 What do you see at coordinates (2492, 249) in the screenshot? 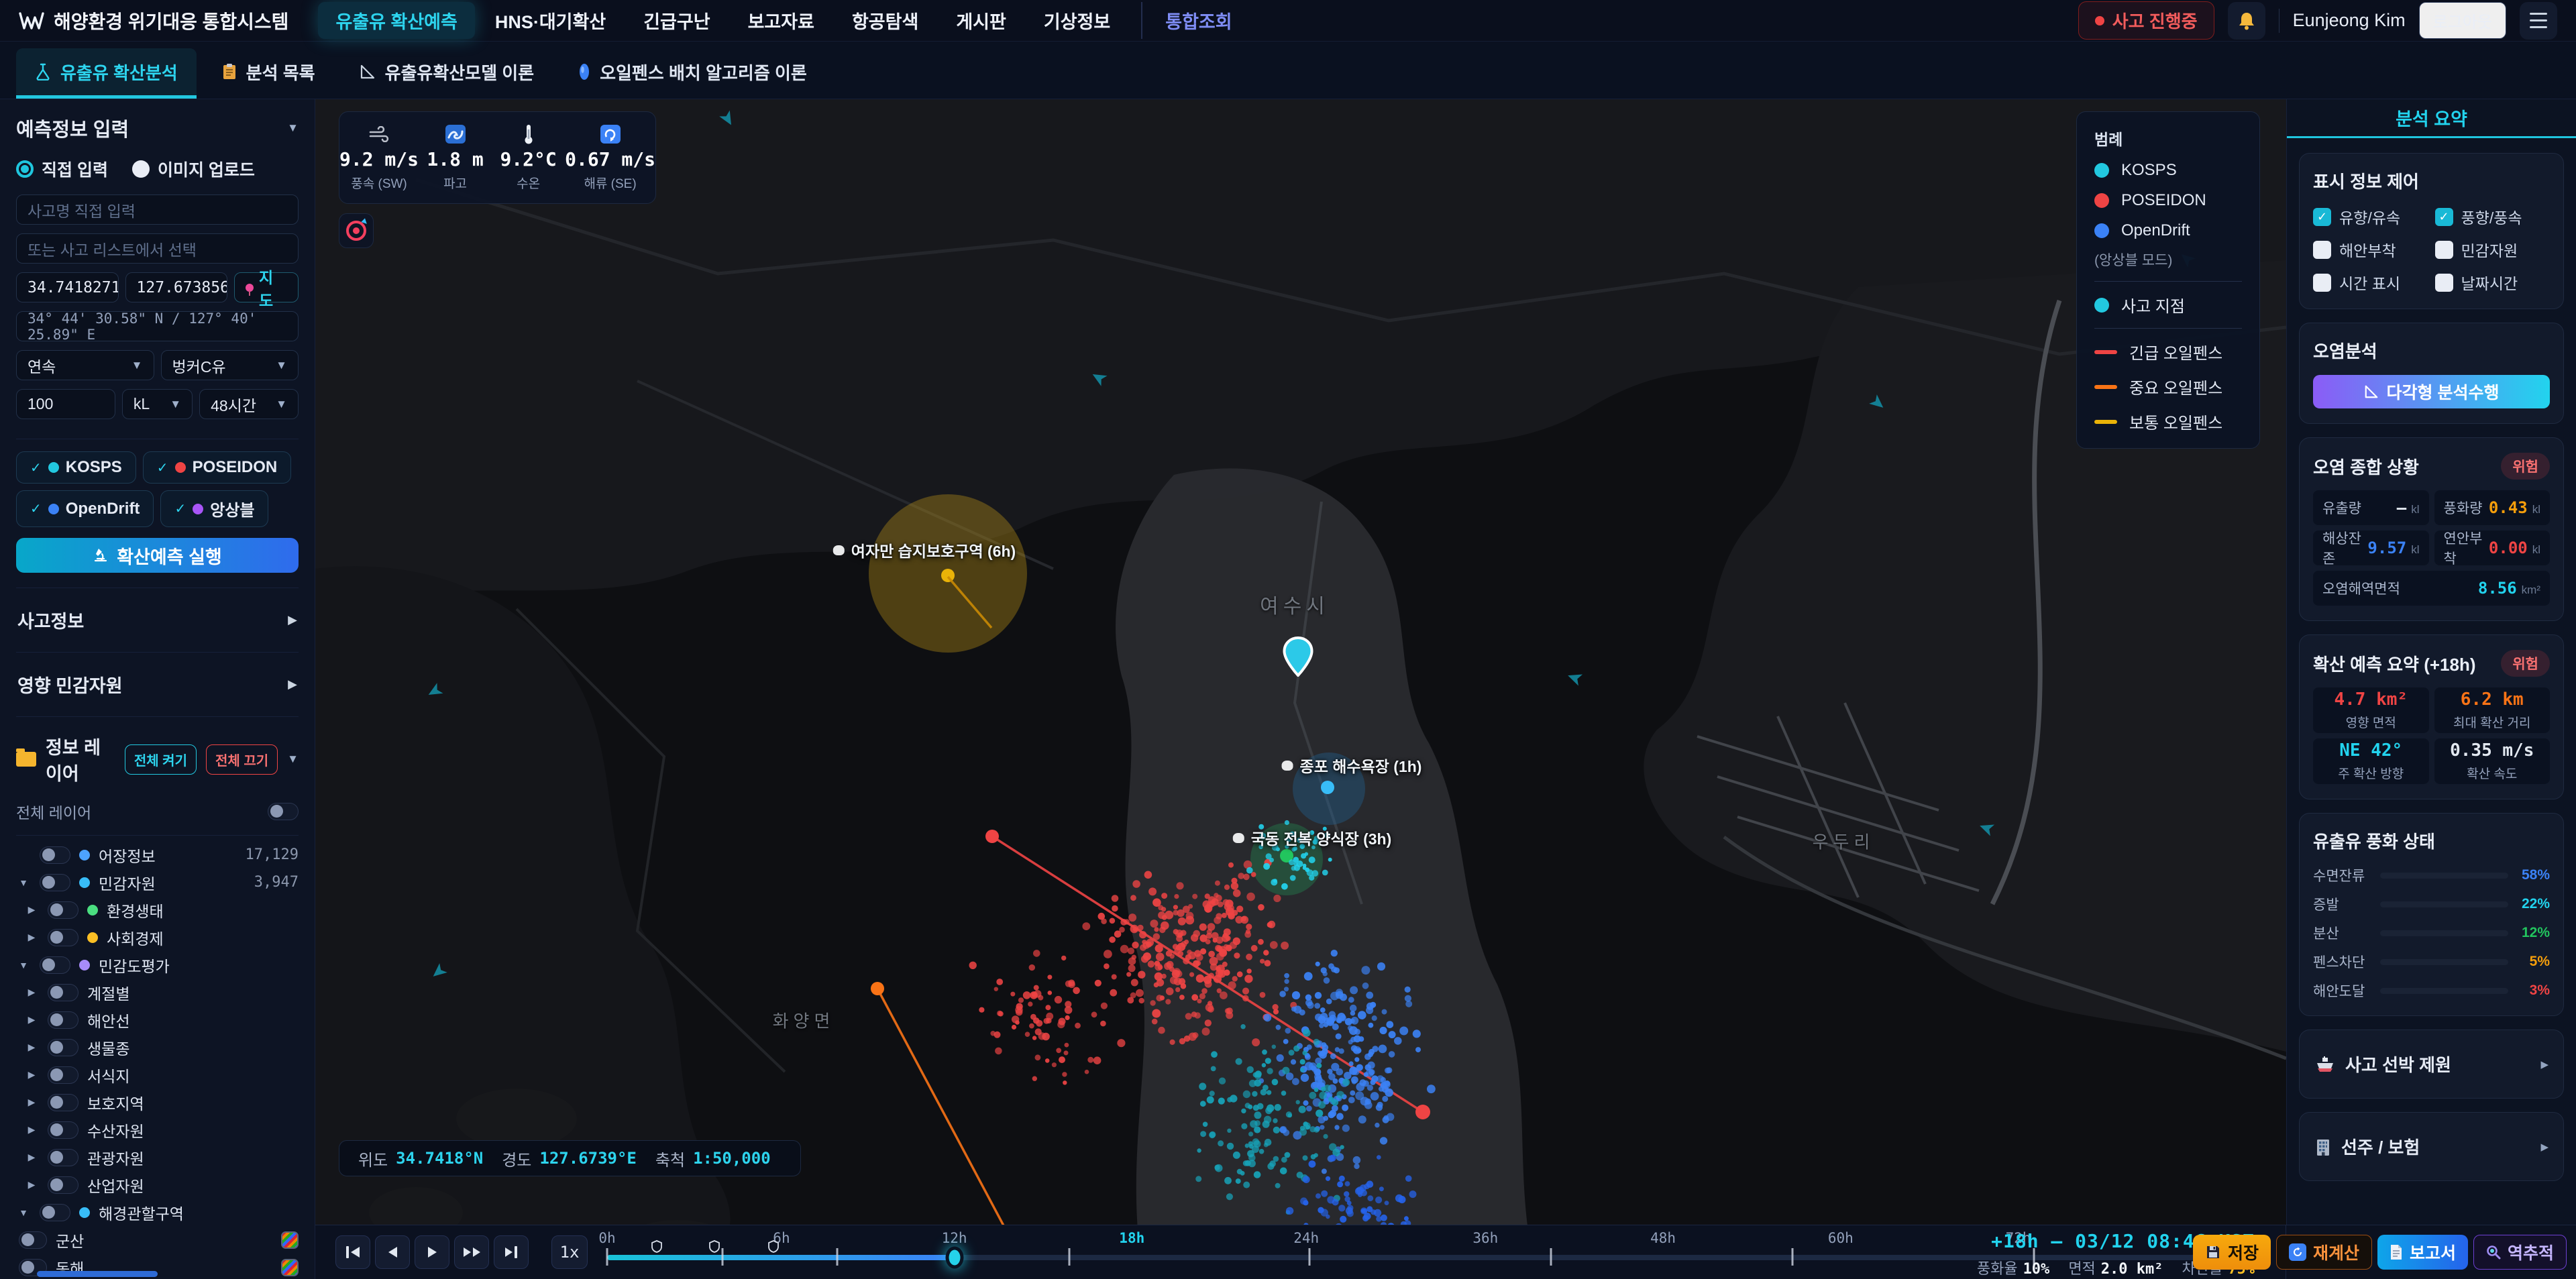
I see `display-checkbox: ✓민감자원` at bounding box center [2492, 249].